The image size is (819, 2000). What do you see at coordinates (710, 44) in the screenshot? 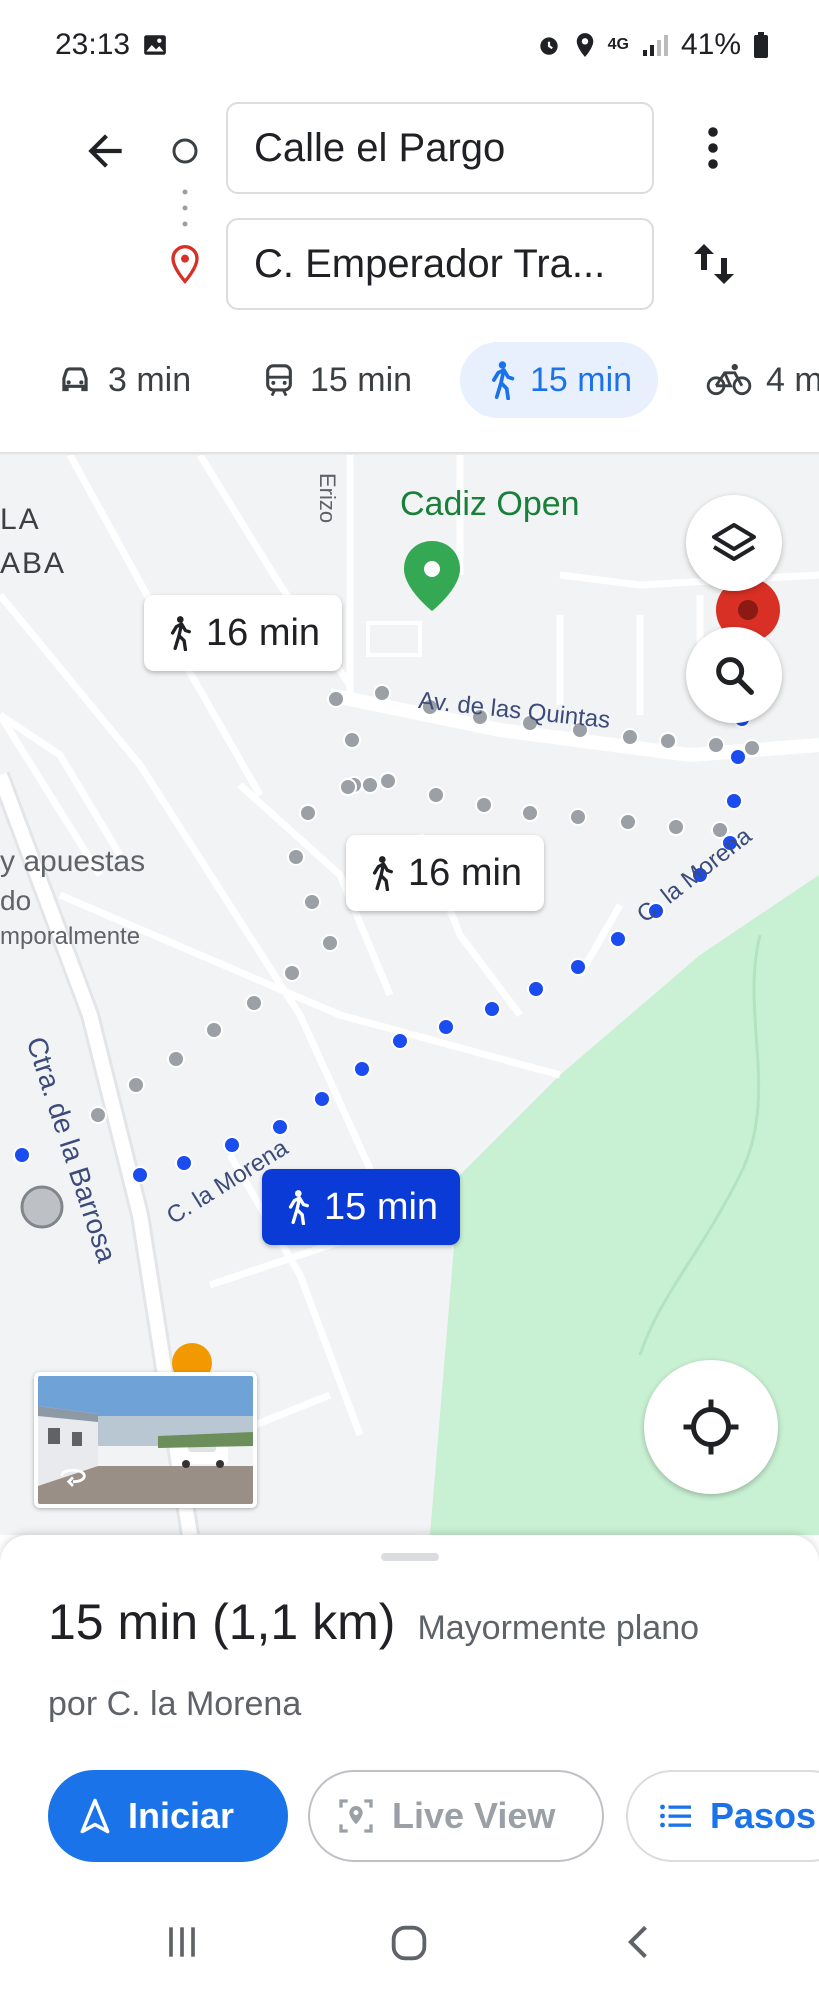
I see `battery-percent: 41%` at bounding box center [710, 44].